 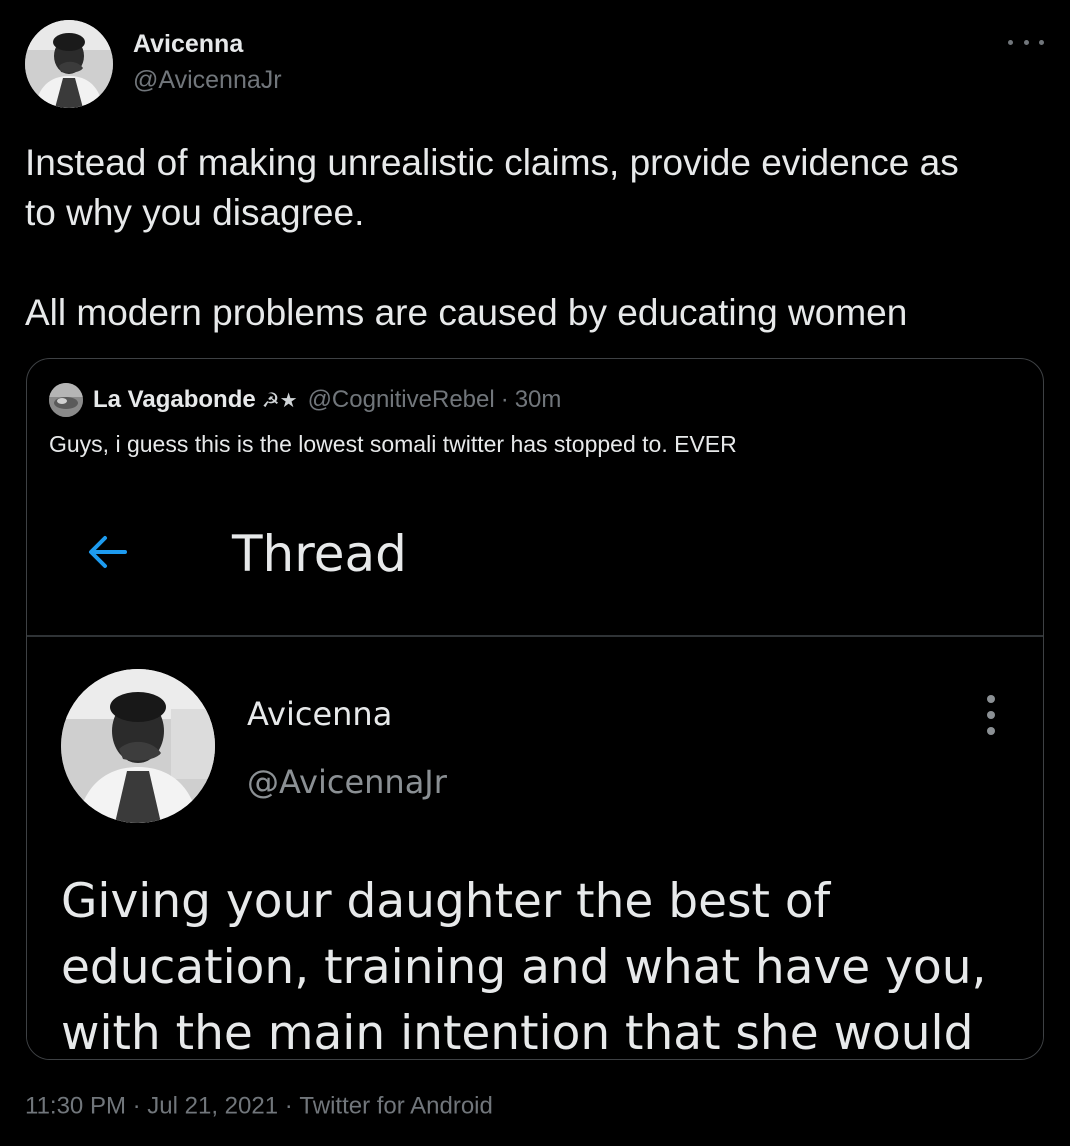 I want to click on screenshot-author-name: Avicenna, so click(x=320, y=714).